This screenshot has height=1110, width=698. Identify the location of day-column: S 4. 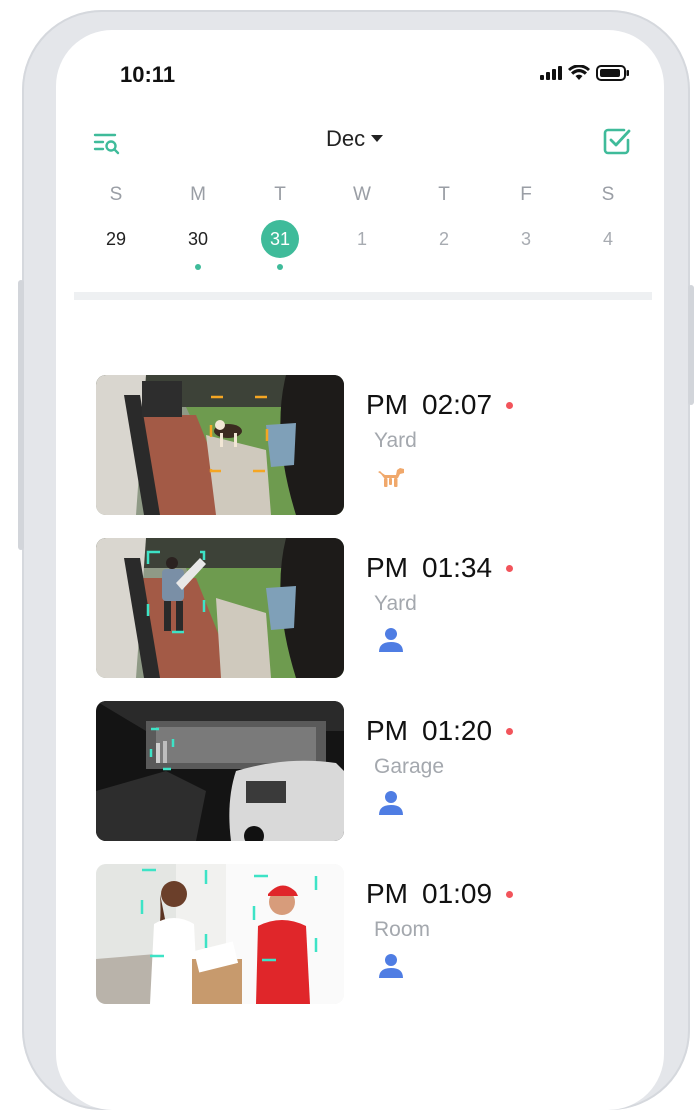
(608, 219).